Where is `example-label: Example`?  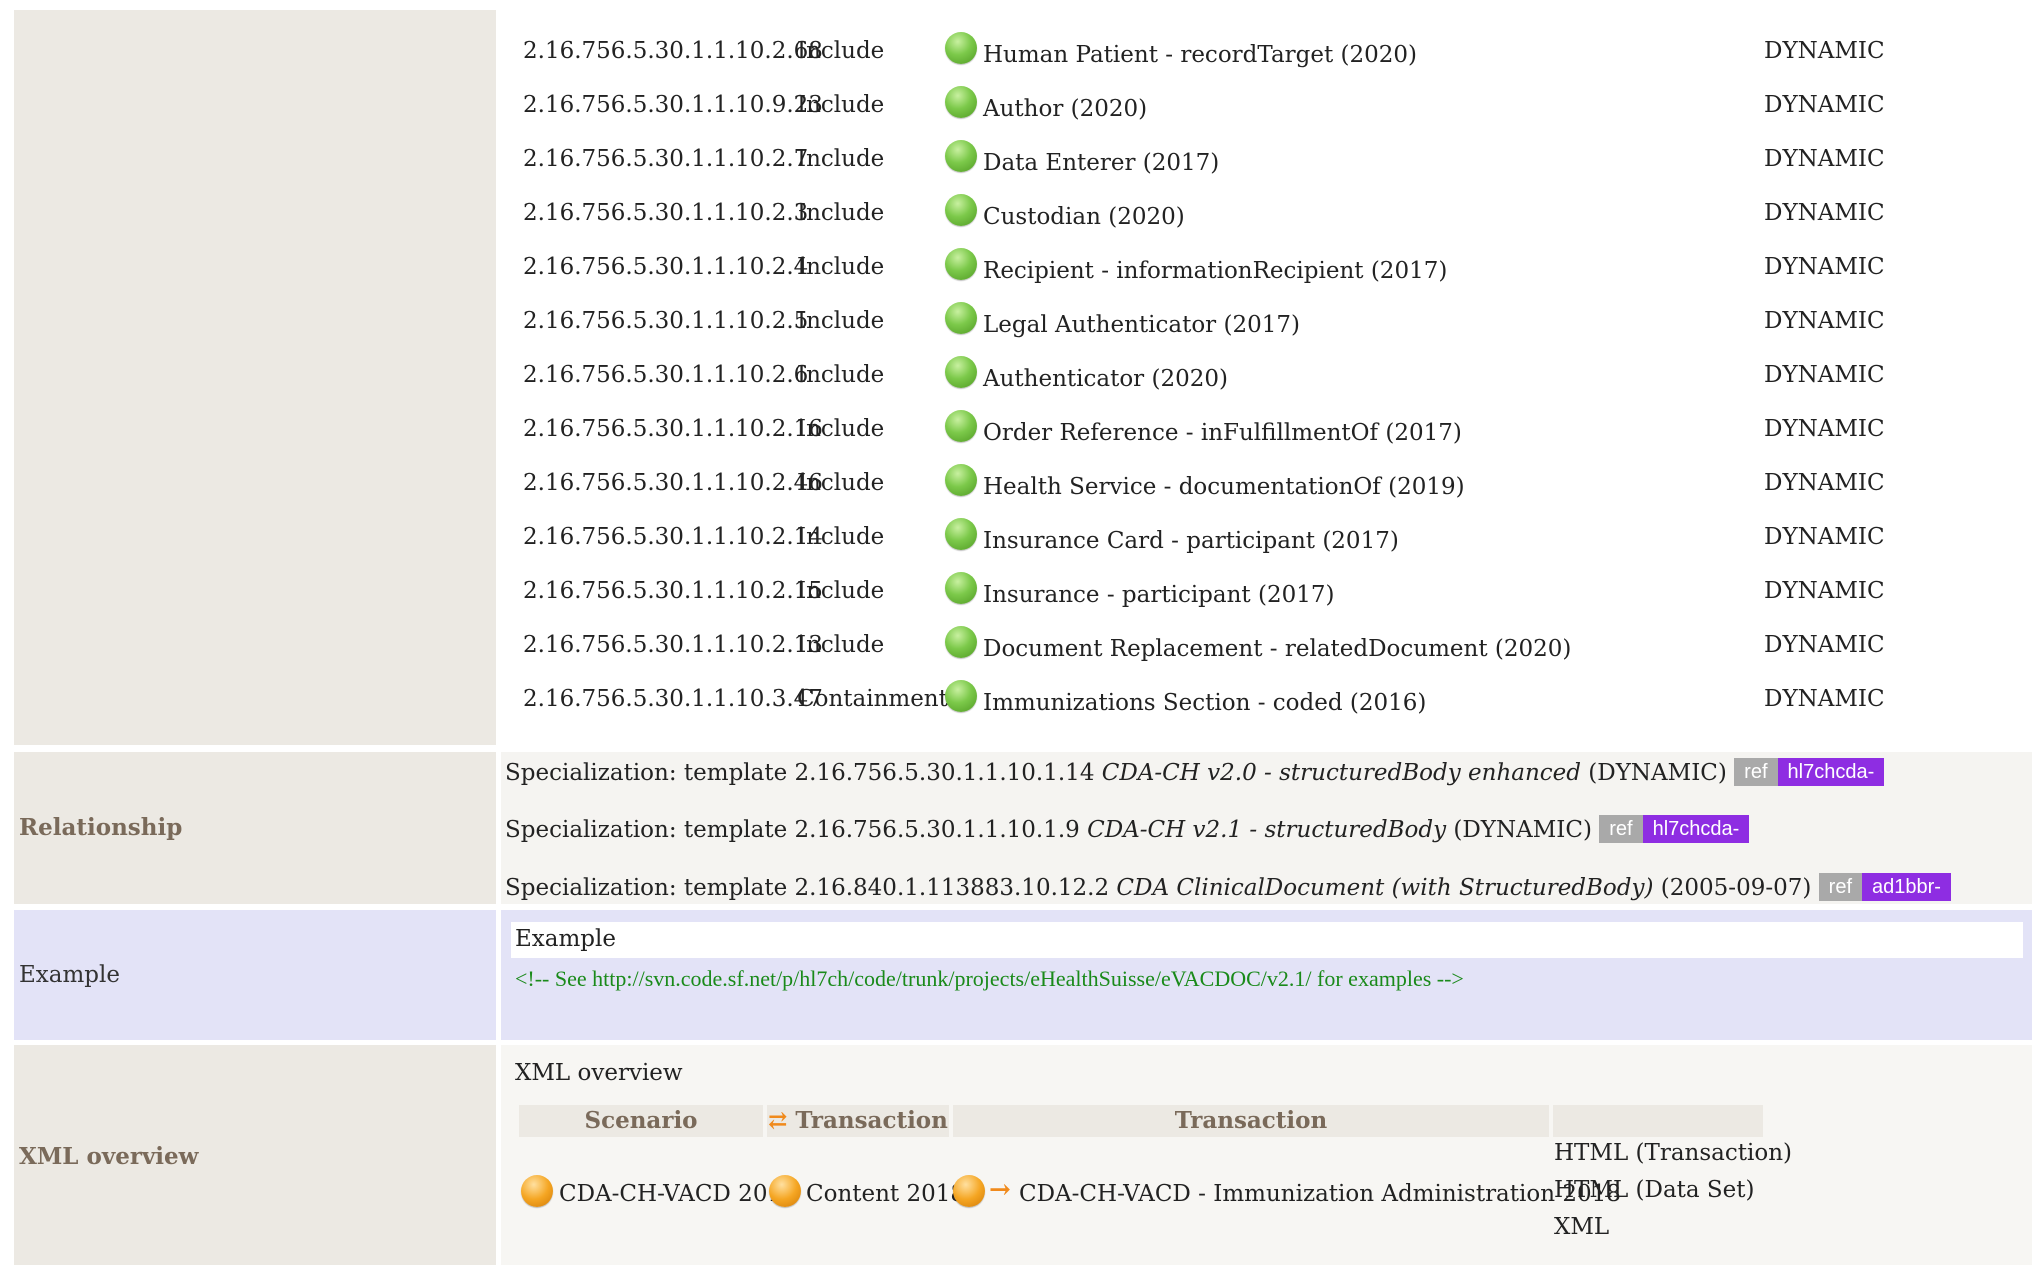 example-label: Example is located at coordinates (69, 975).